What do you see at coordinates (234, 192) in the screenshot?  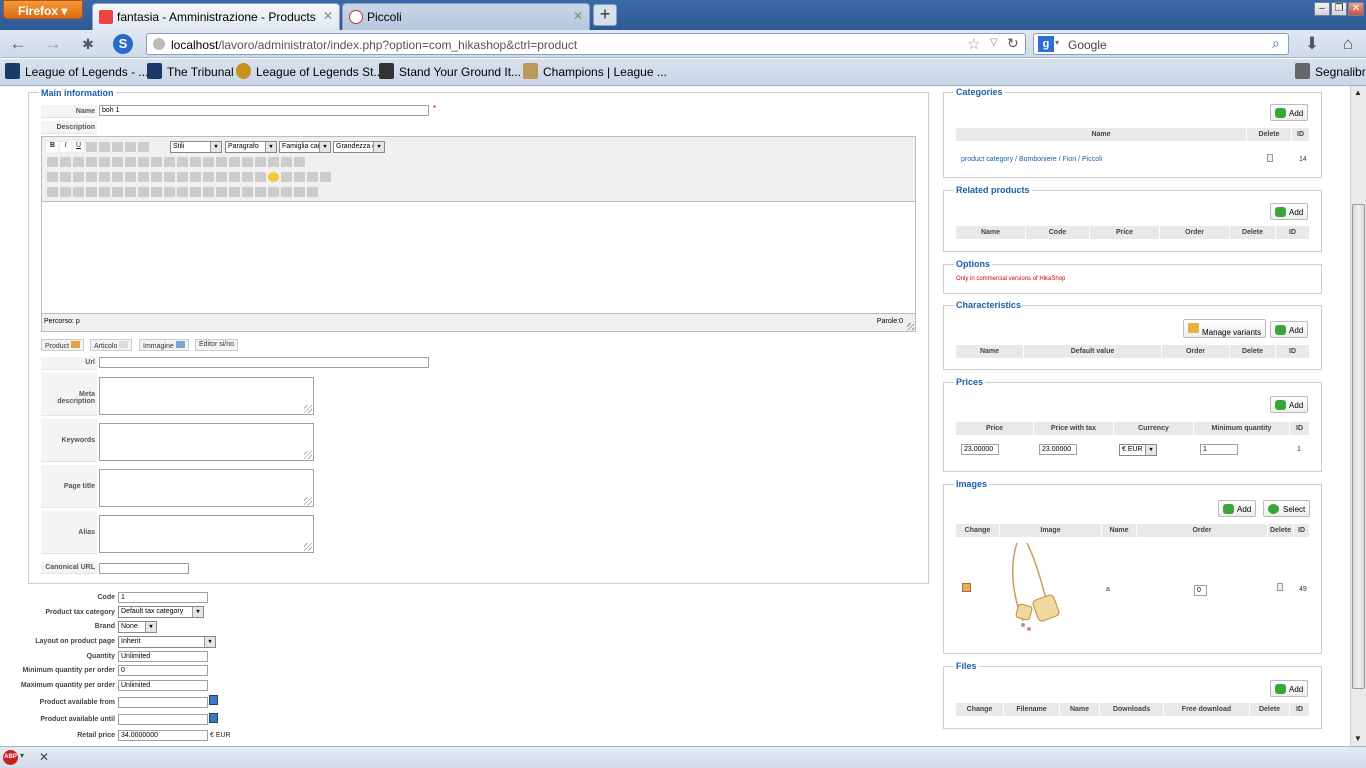 I see `blockquote-icon` at bounding box center [234, 192].